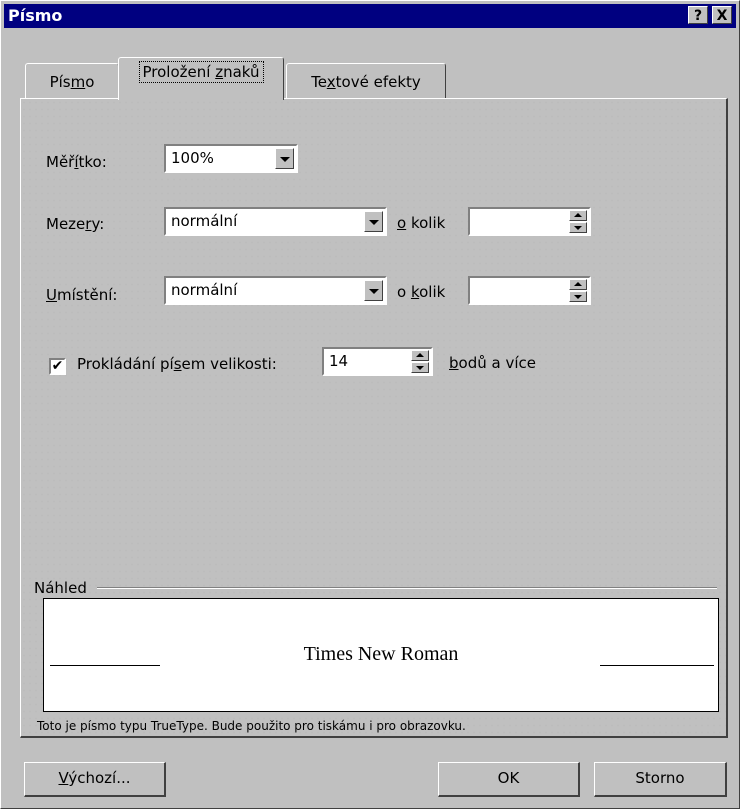  Describe the element at coordinates (370, 16) in the screenshot. I see `title-bar: Písmo ? X` at that location.